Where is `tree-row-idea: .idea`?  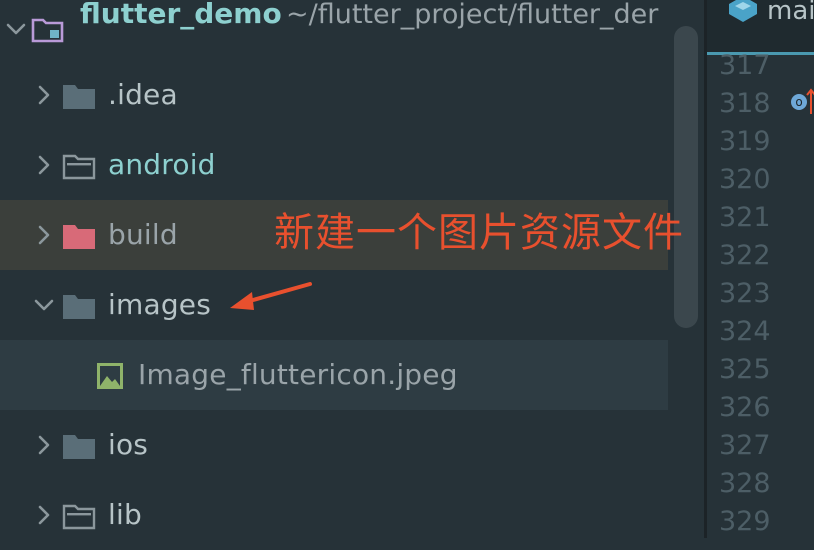 tree-row-idea: .idea is located at coordinates (334, 95).